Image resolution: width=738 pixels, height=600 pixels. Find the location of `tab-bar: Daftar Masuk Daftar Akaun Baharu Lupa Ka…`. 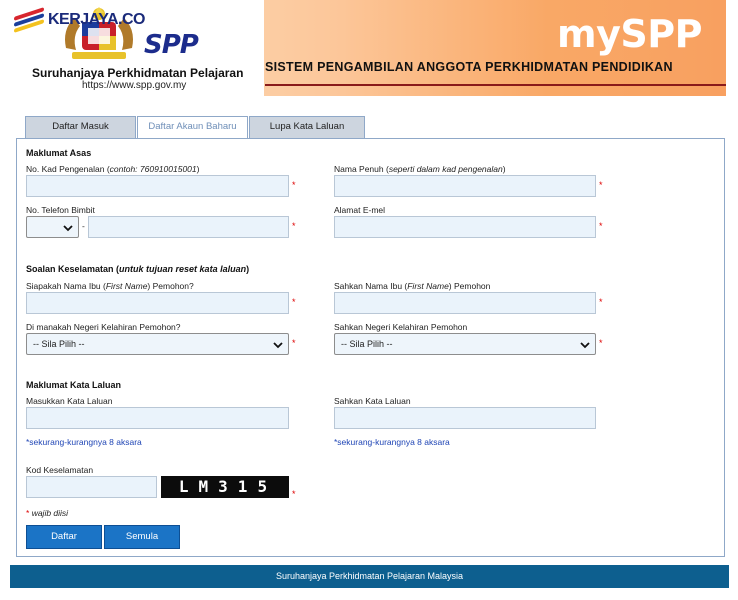

tab-bar: Daftar Masuk Daftar Akaun Baharu Lupa Ka… is located at coordinates (195, 127).